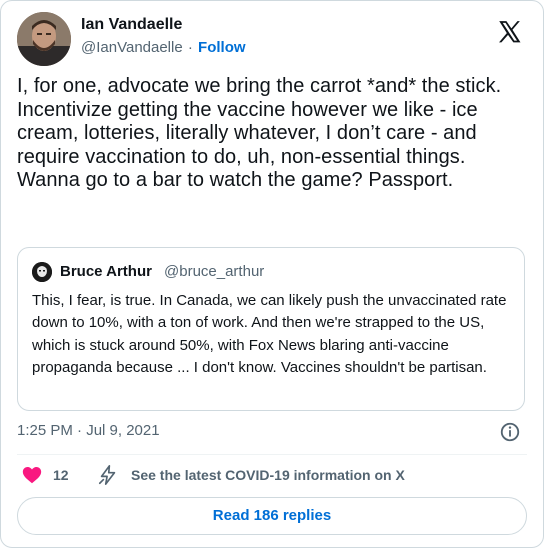 The image size is (544, 548). I want to click on like-count: 12, so click(61, 475).